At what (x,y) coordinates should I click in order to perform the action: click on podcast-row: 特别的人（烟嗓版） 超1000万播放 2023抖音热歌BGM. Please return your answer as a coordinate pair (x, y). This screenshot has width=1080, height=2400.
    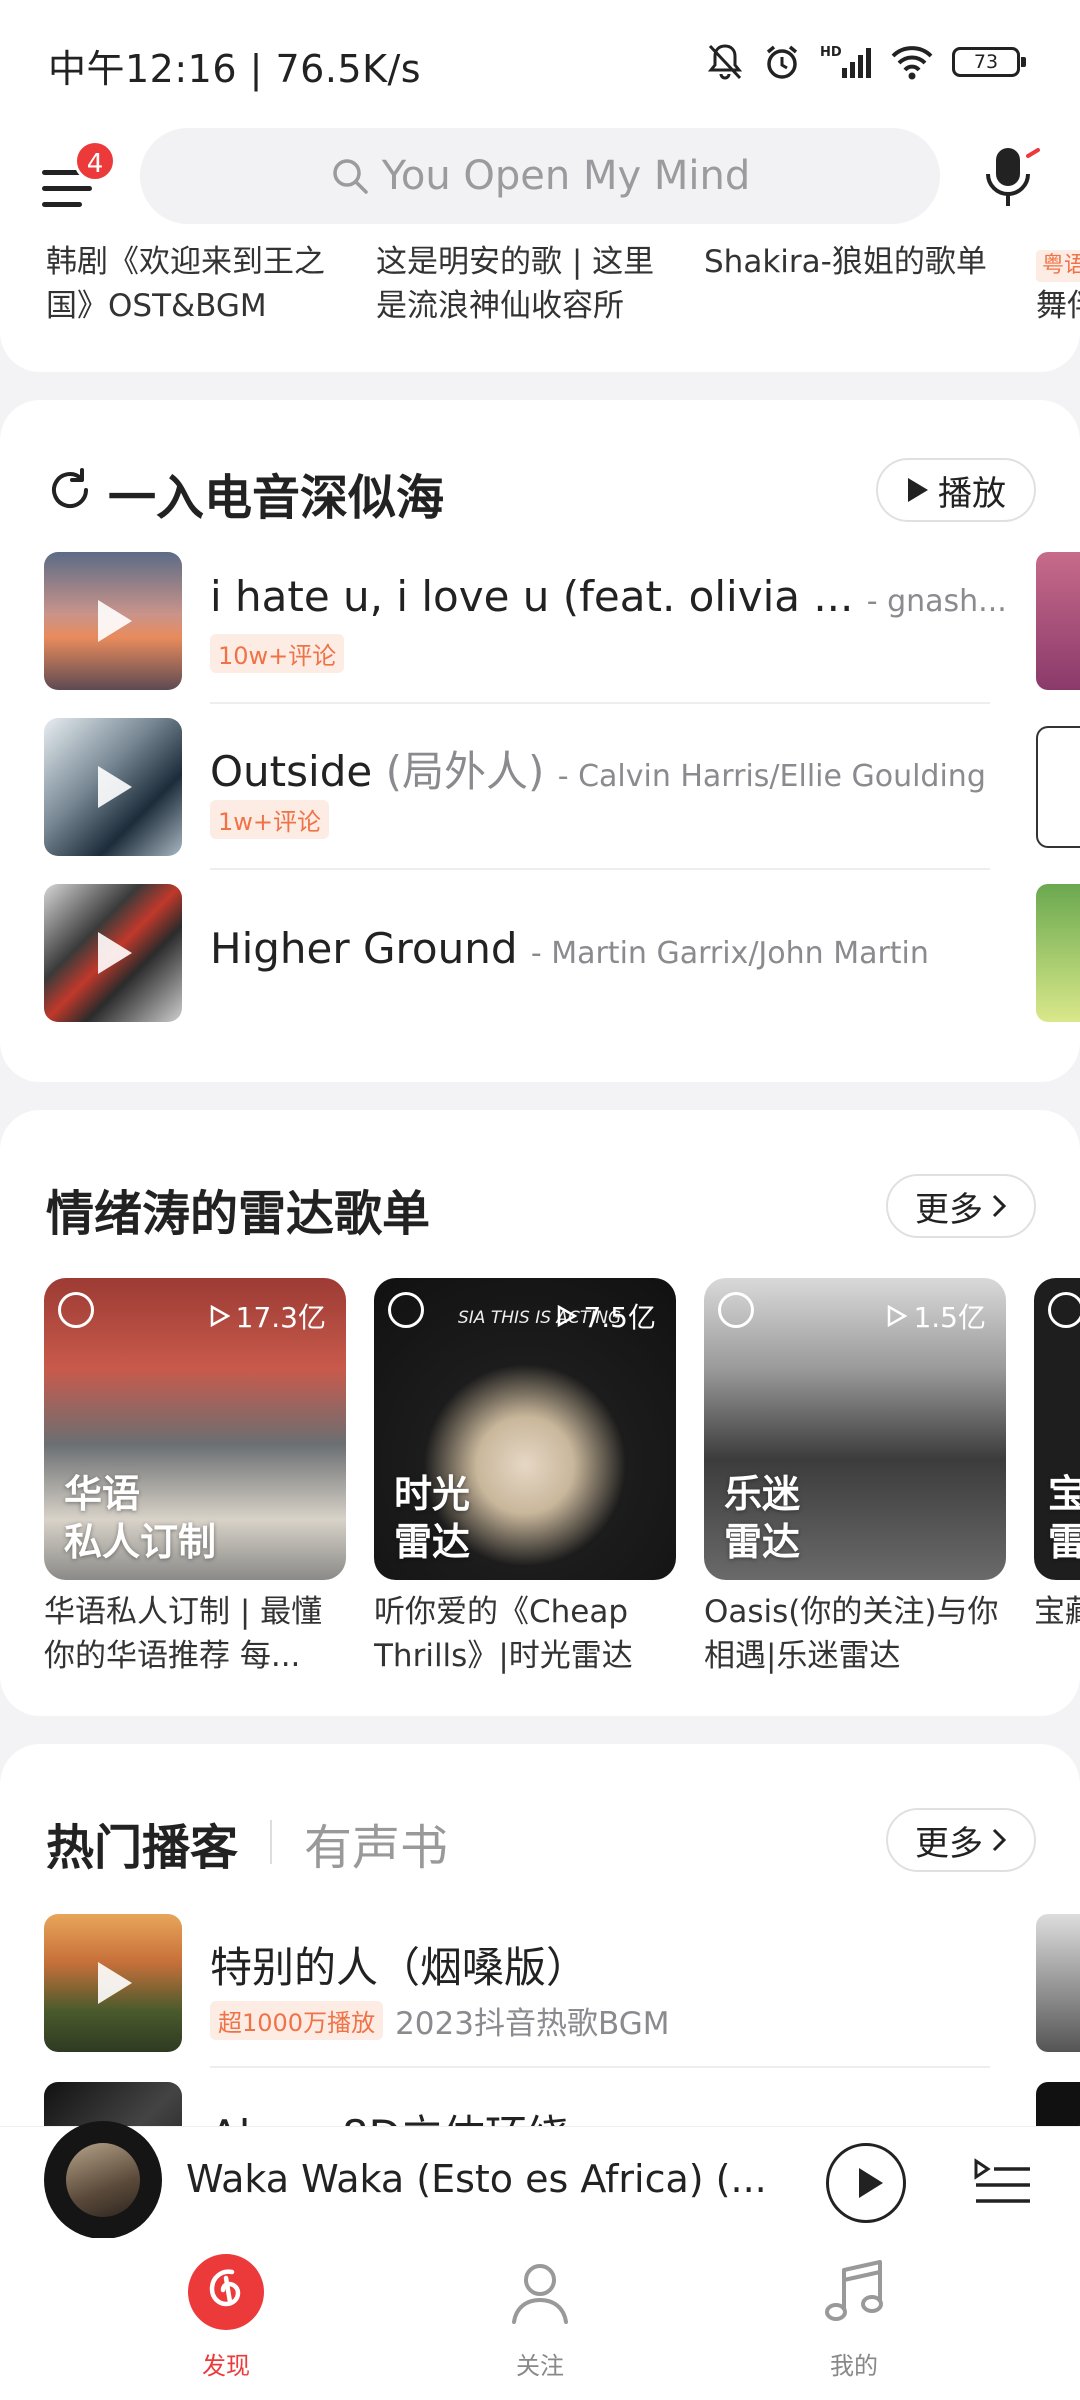
    Looking at the image, I should click on (544, 1984).